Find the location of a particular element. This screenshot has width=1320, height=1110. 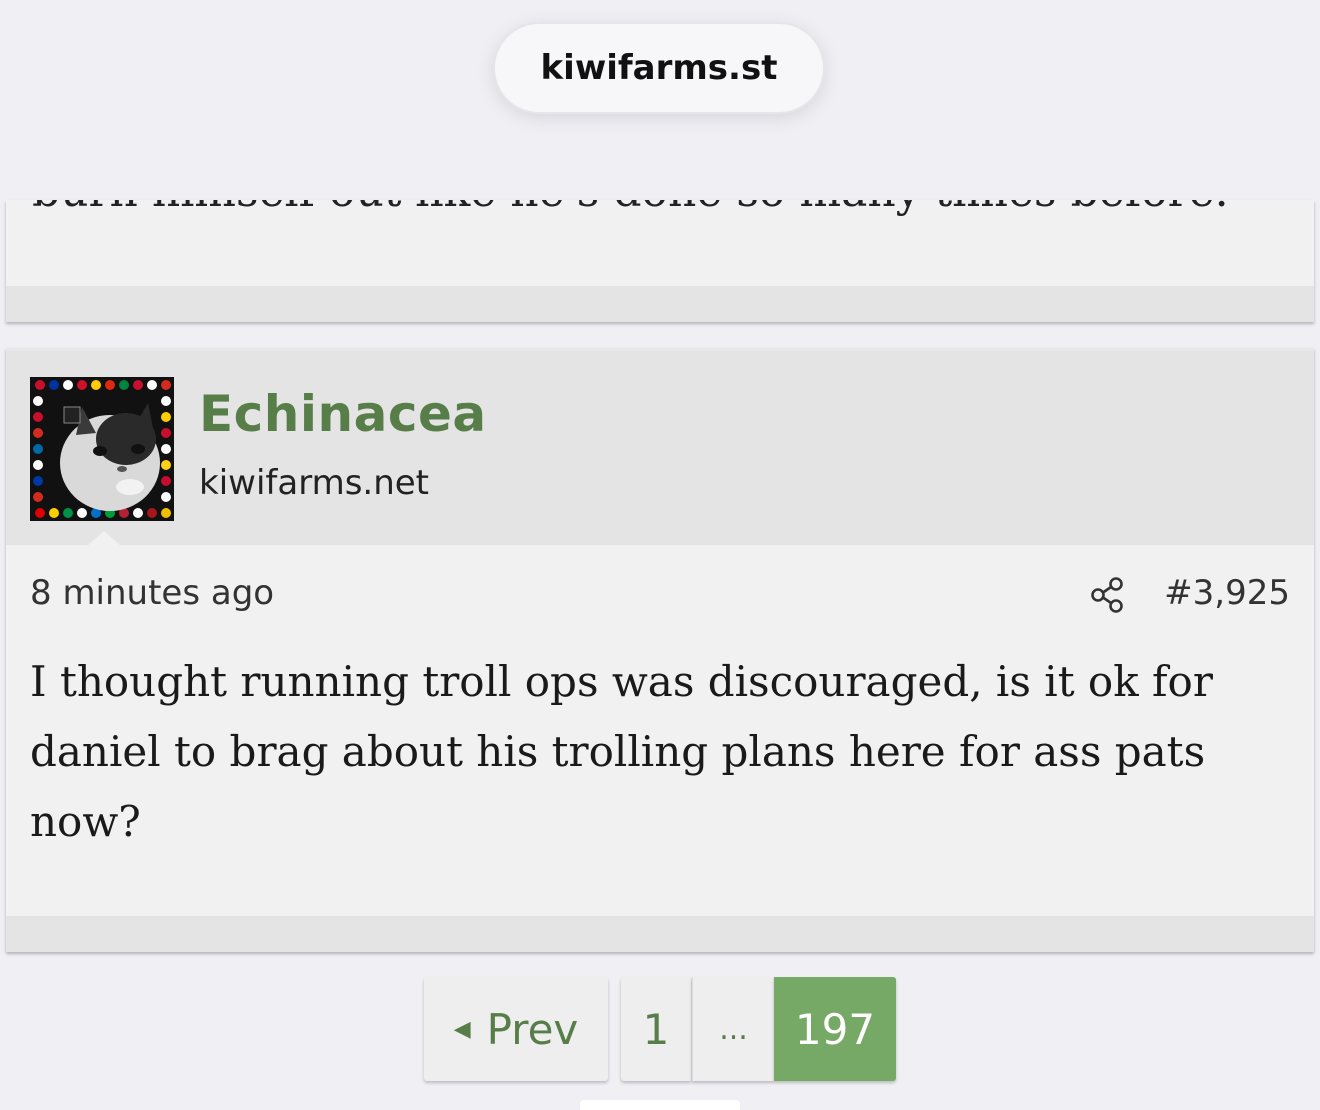

prev-label: Prev is located at coordinates (532, 1029).